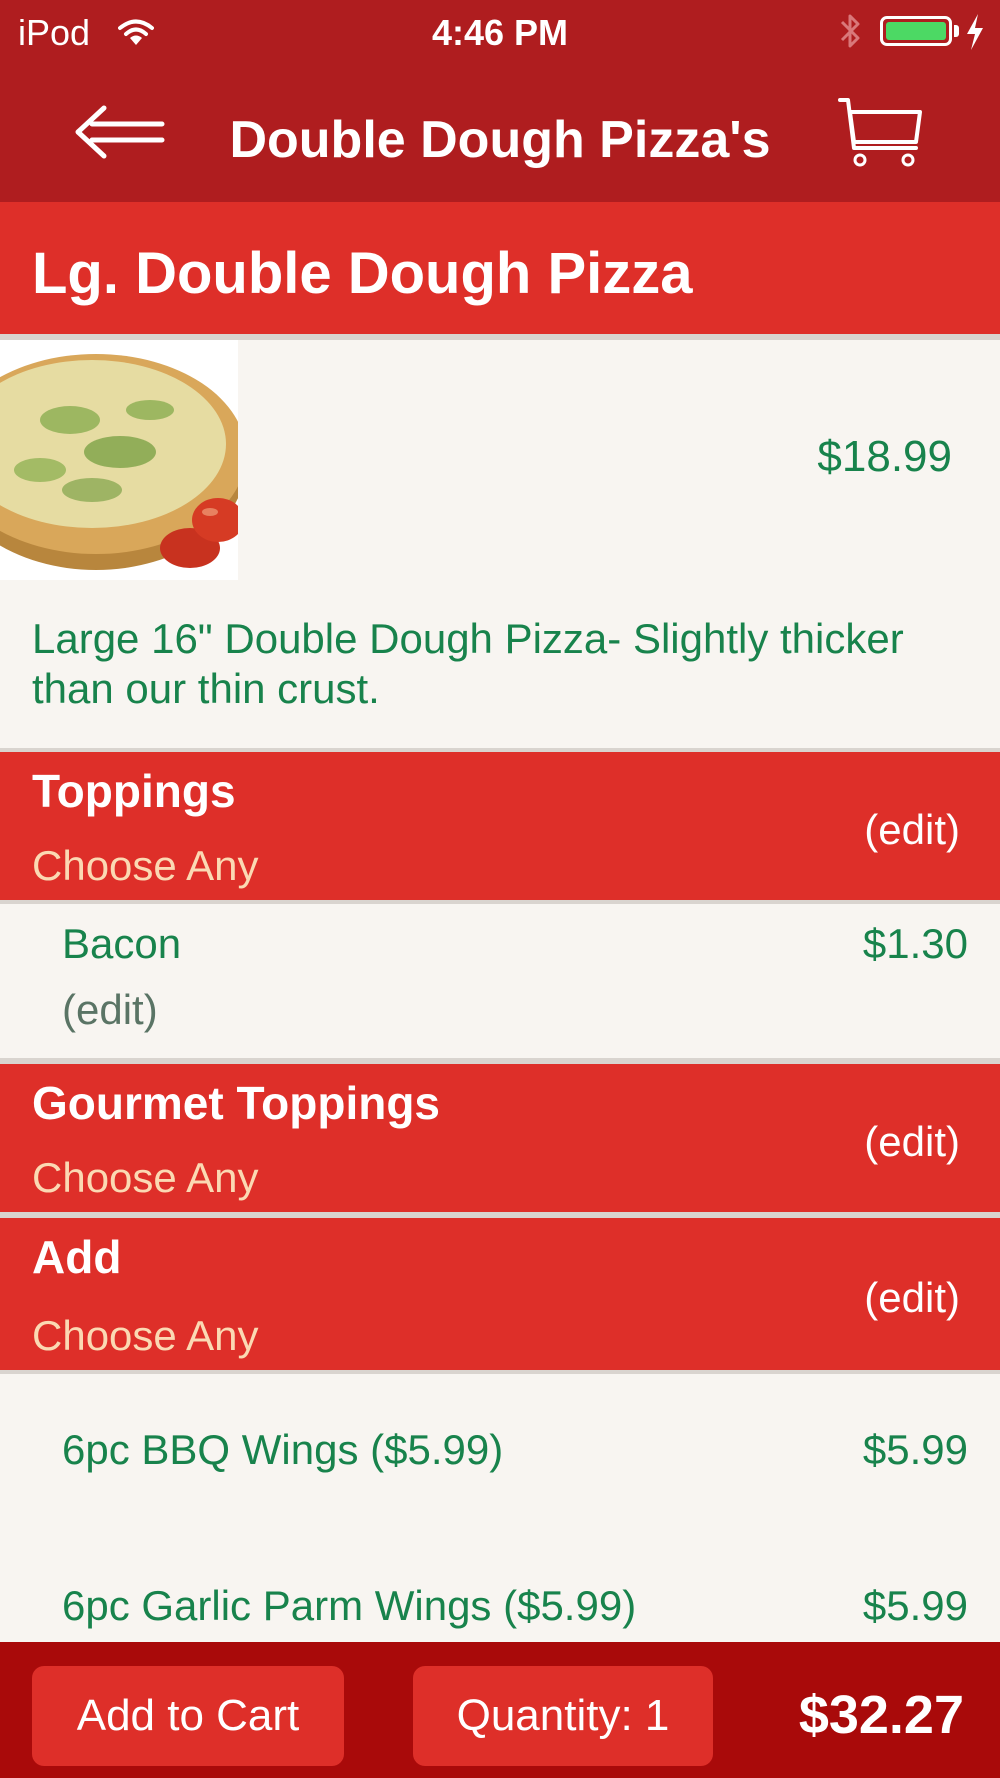 The width and height of the screenshot is (1000, 1778). What do you see at coordinates (850, 35) in the screenshot?
I see `bluetooth-icon` at bounding box center [850, 35].